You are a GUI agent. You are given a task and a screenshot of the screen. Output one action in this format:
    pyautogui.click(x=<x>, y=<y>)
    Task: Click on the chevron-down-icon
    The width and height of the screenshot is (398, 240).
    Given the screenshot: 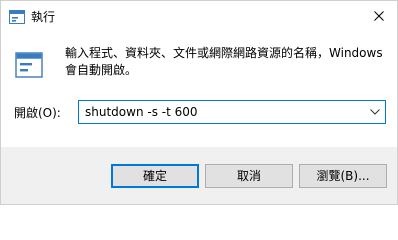 What is the action you would take?
    pyautogui.click(x=375, y=112)
    